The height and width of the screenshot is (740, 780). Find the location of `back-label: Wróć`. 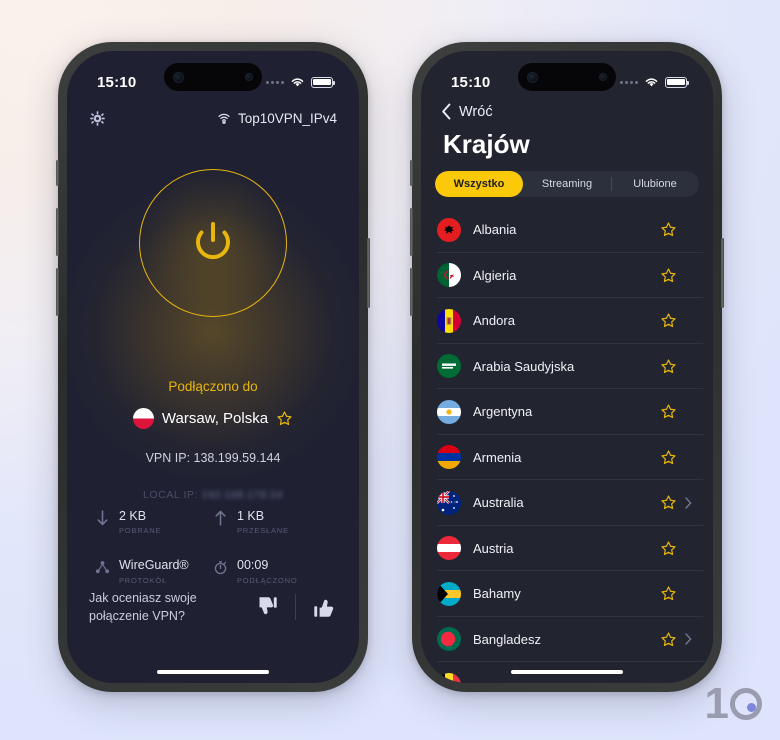

back-label: Wróć is located at coordinates (476, 111).